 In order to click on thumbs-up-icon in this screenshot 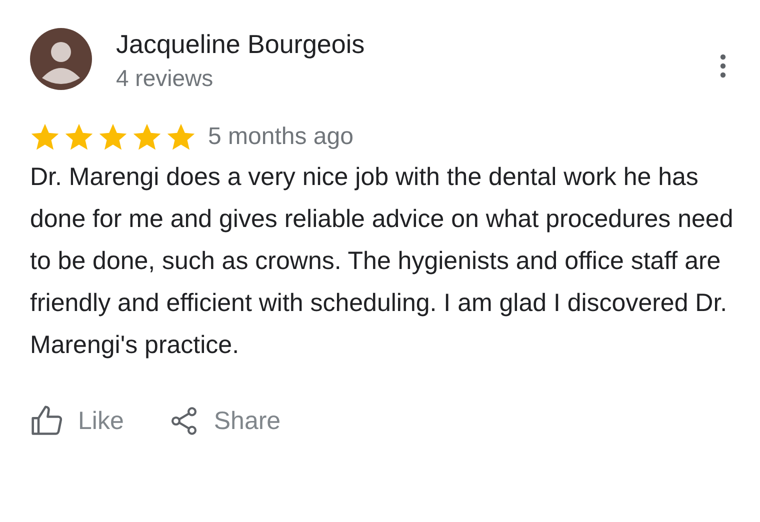, I will do `click(47, 421)`.